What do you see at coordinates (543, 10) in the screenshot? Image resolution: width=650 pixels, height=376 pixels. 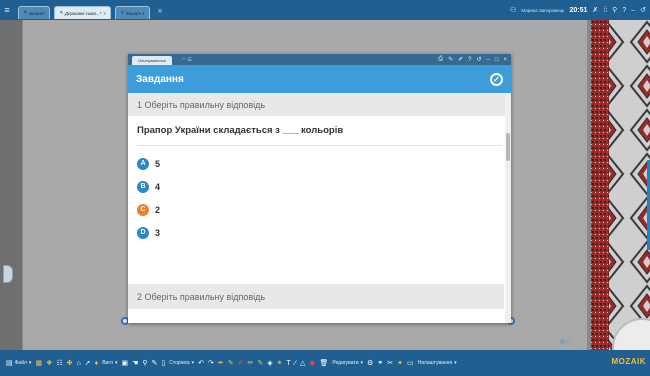 I see `user-name: Марина Запорожець` at bounding box center [543, 10].